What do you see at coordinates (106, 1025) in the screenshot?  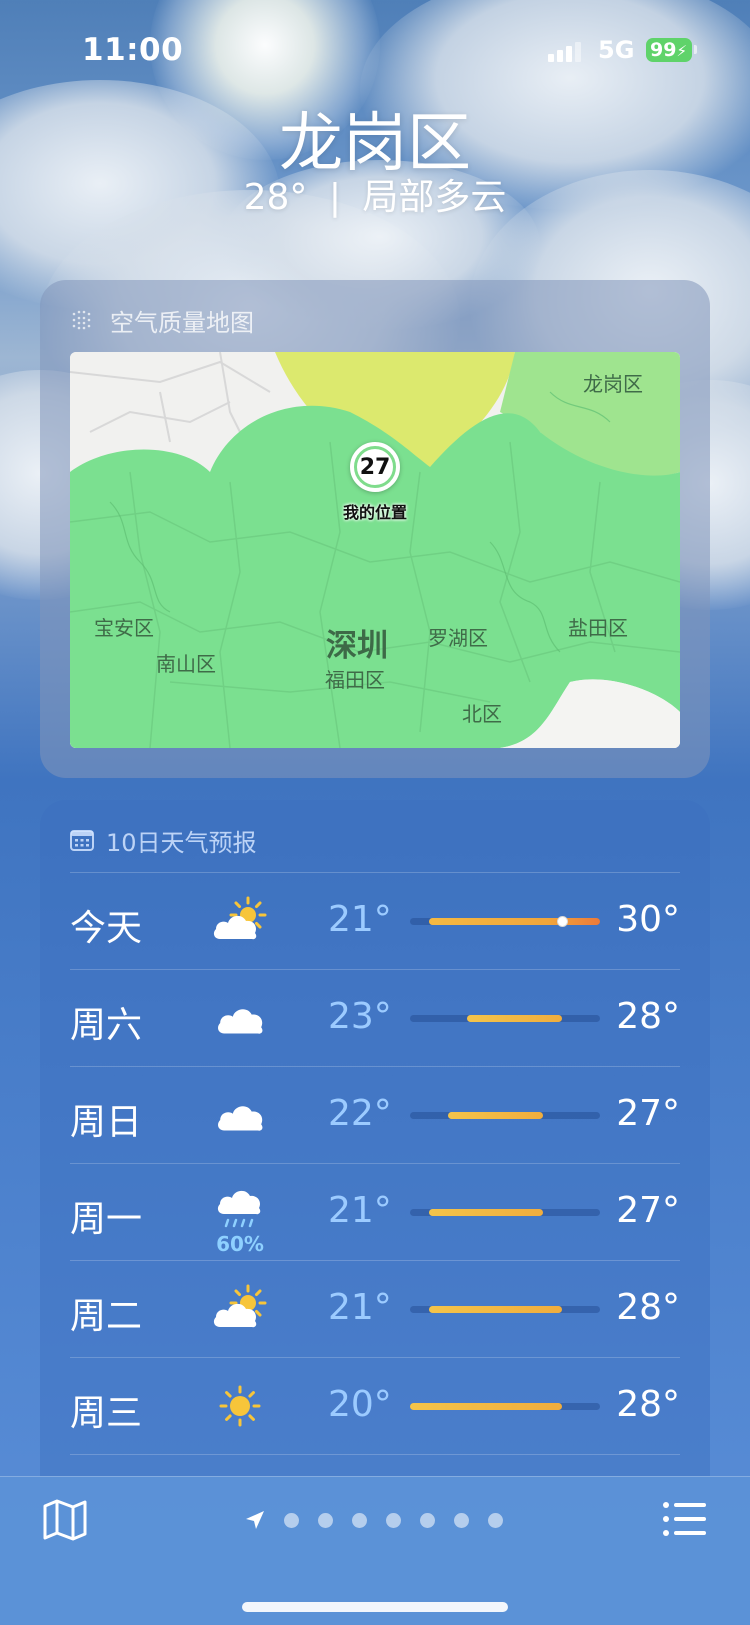 I see `forecast-day: 周六` at bounding box center [106, 1025].